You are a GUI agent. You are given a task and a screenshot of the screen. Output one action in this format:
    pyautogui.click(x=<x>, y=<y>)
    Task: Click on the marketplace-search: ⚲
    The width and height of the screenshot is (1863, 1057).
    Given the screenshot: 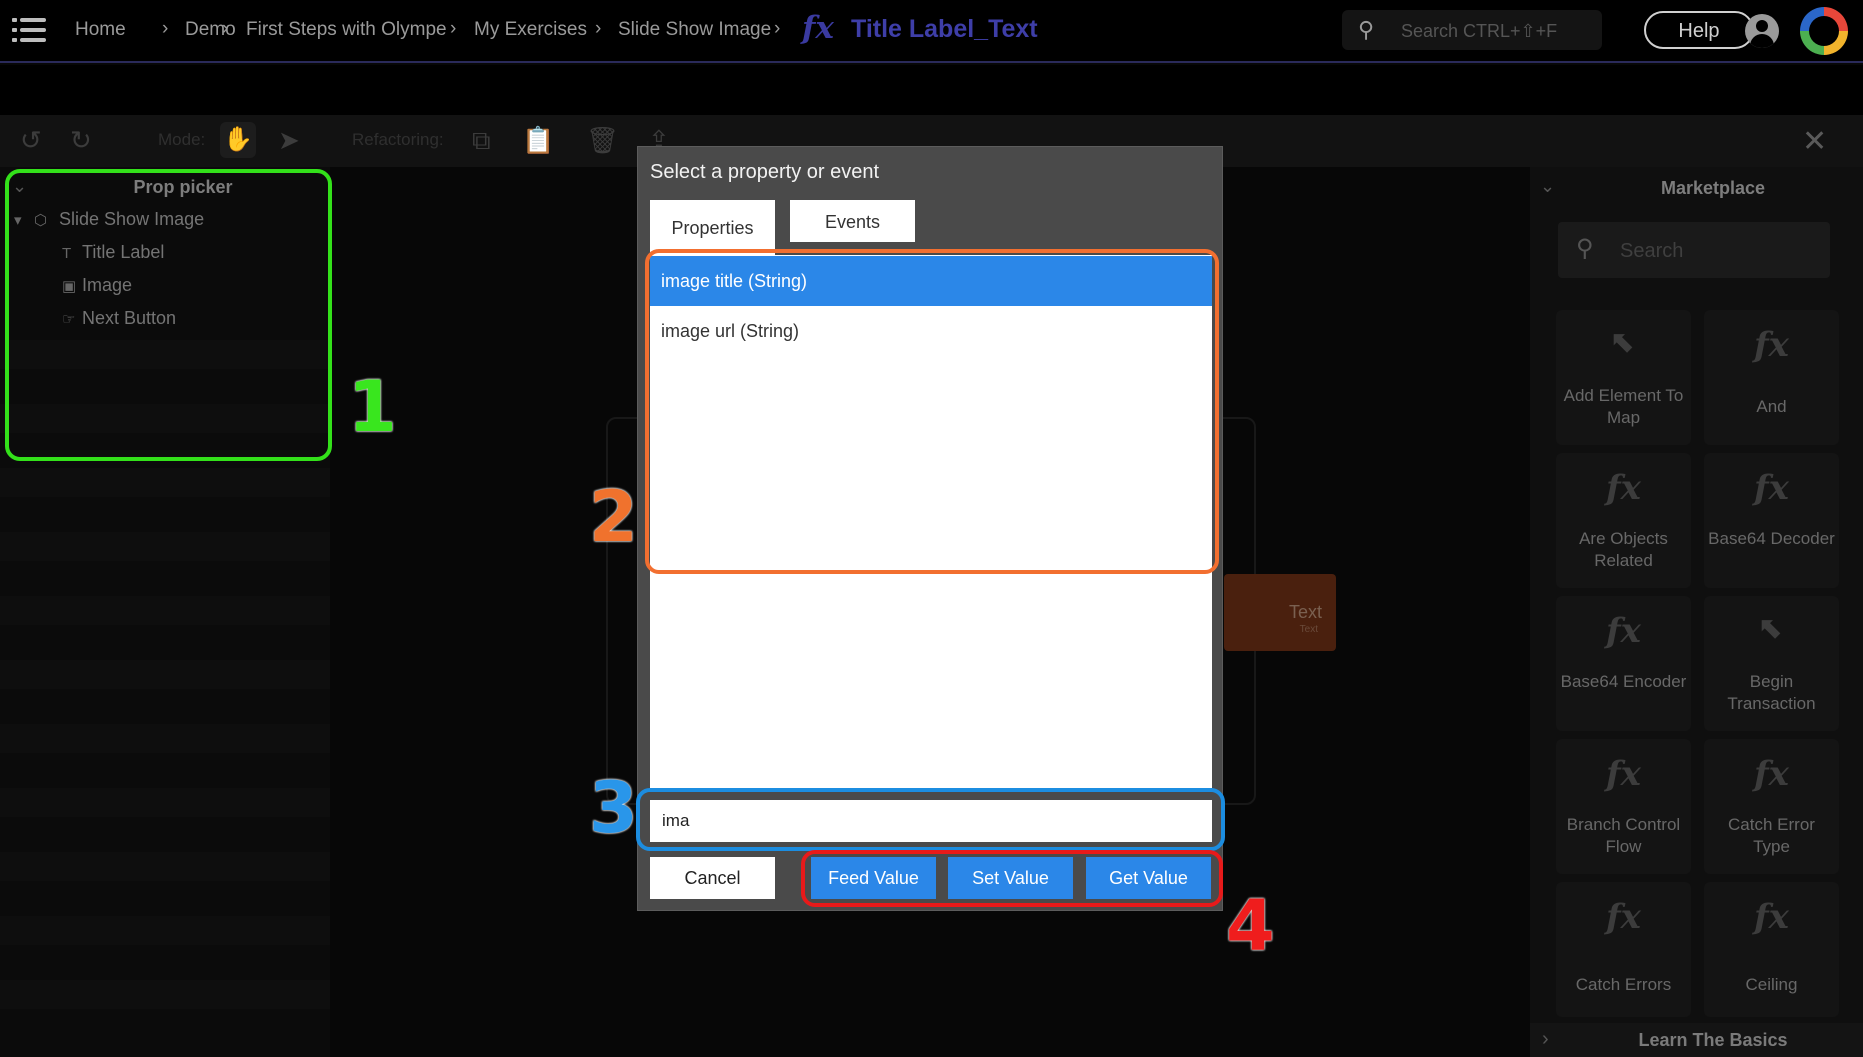 What is the action you would take?
    pyautogui.click(x=1694, y=250)
    